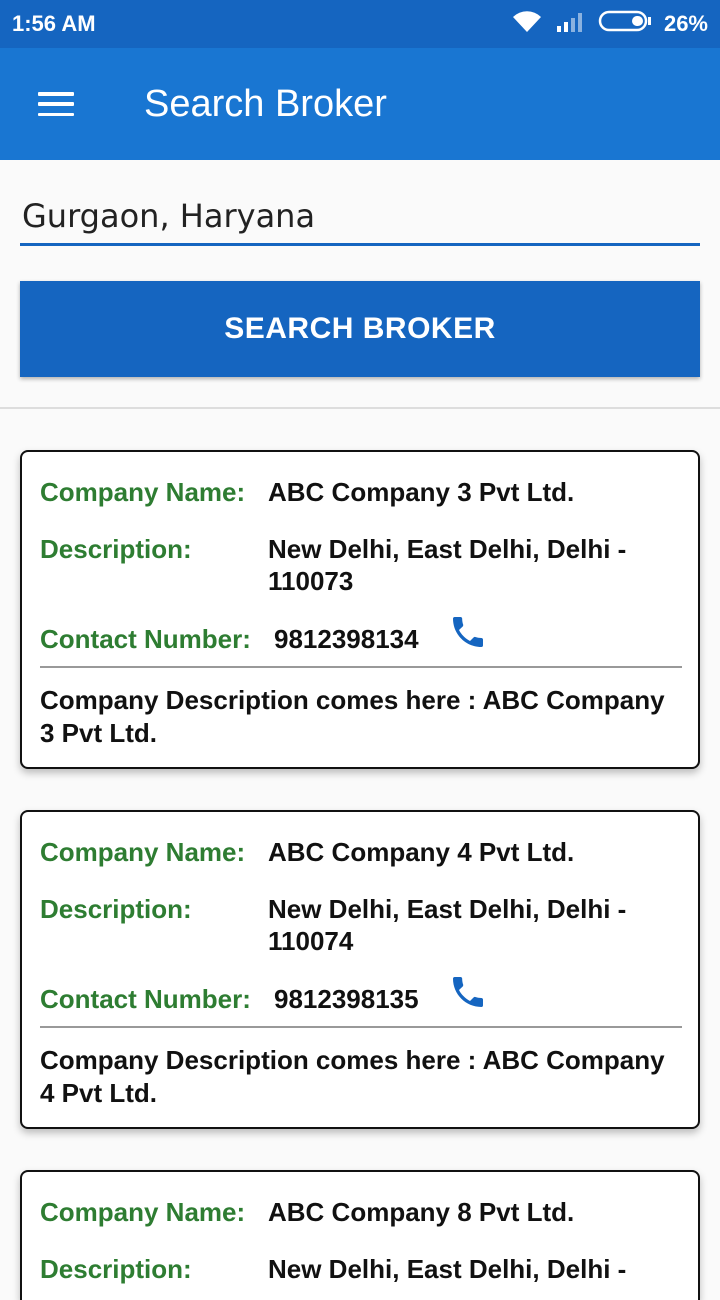  What do you see at coordinates (421, 852) in the screenshot?
I see `company-name-value: ABC Company 4 Pvt Ltd.` at bounding box center [421, 852].